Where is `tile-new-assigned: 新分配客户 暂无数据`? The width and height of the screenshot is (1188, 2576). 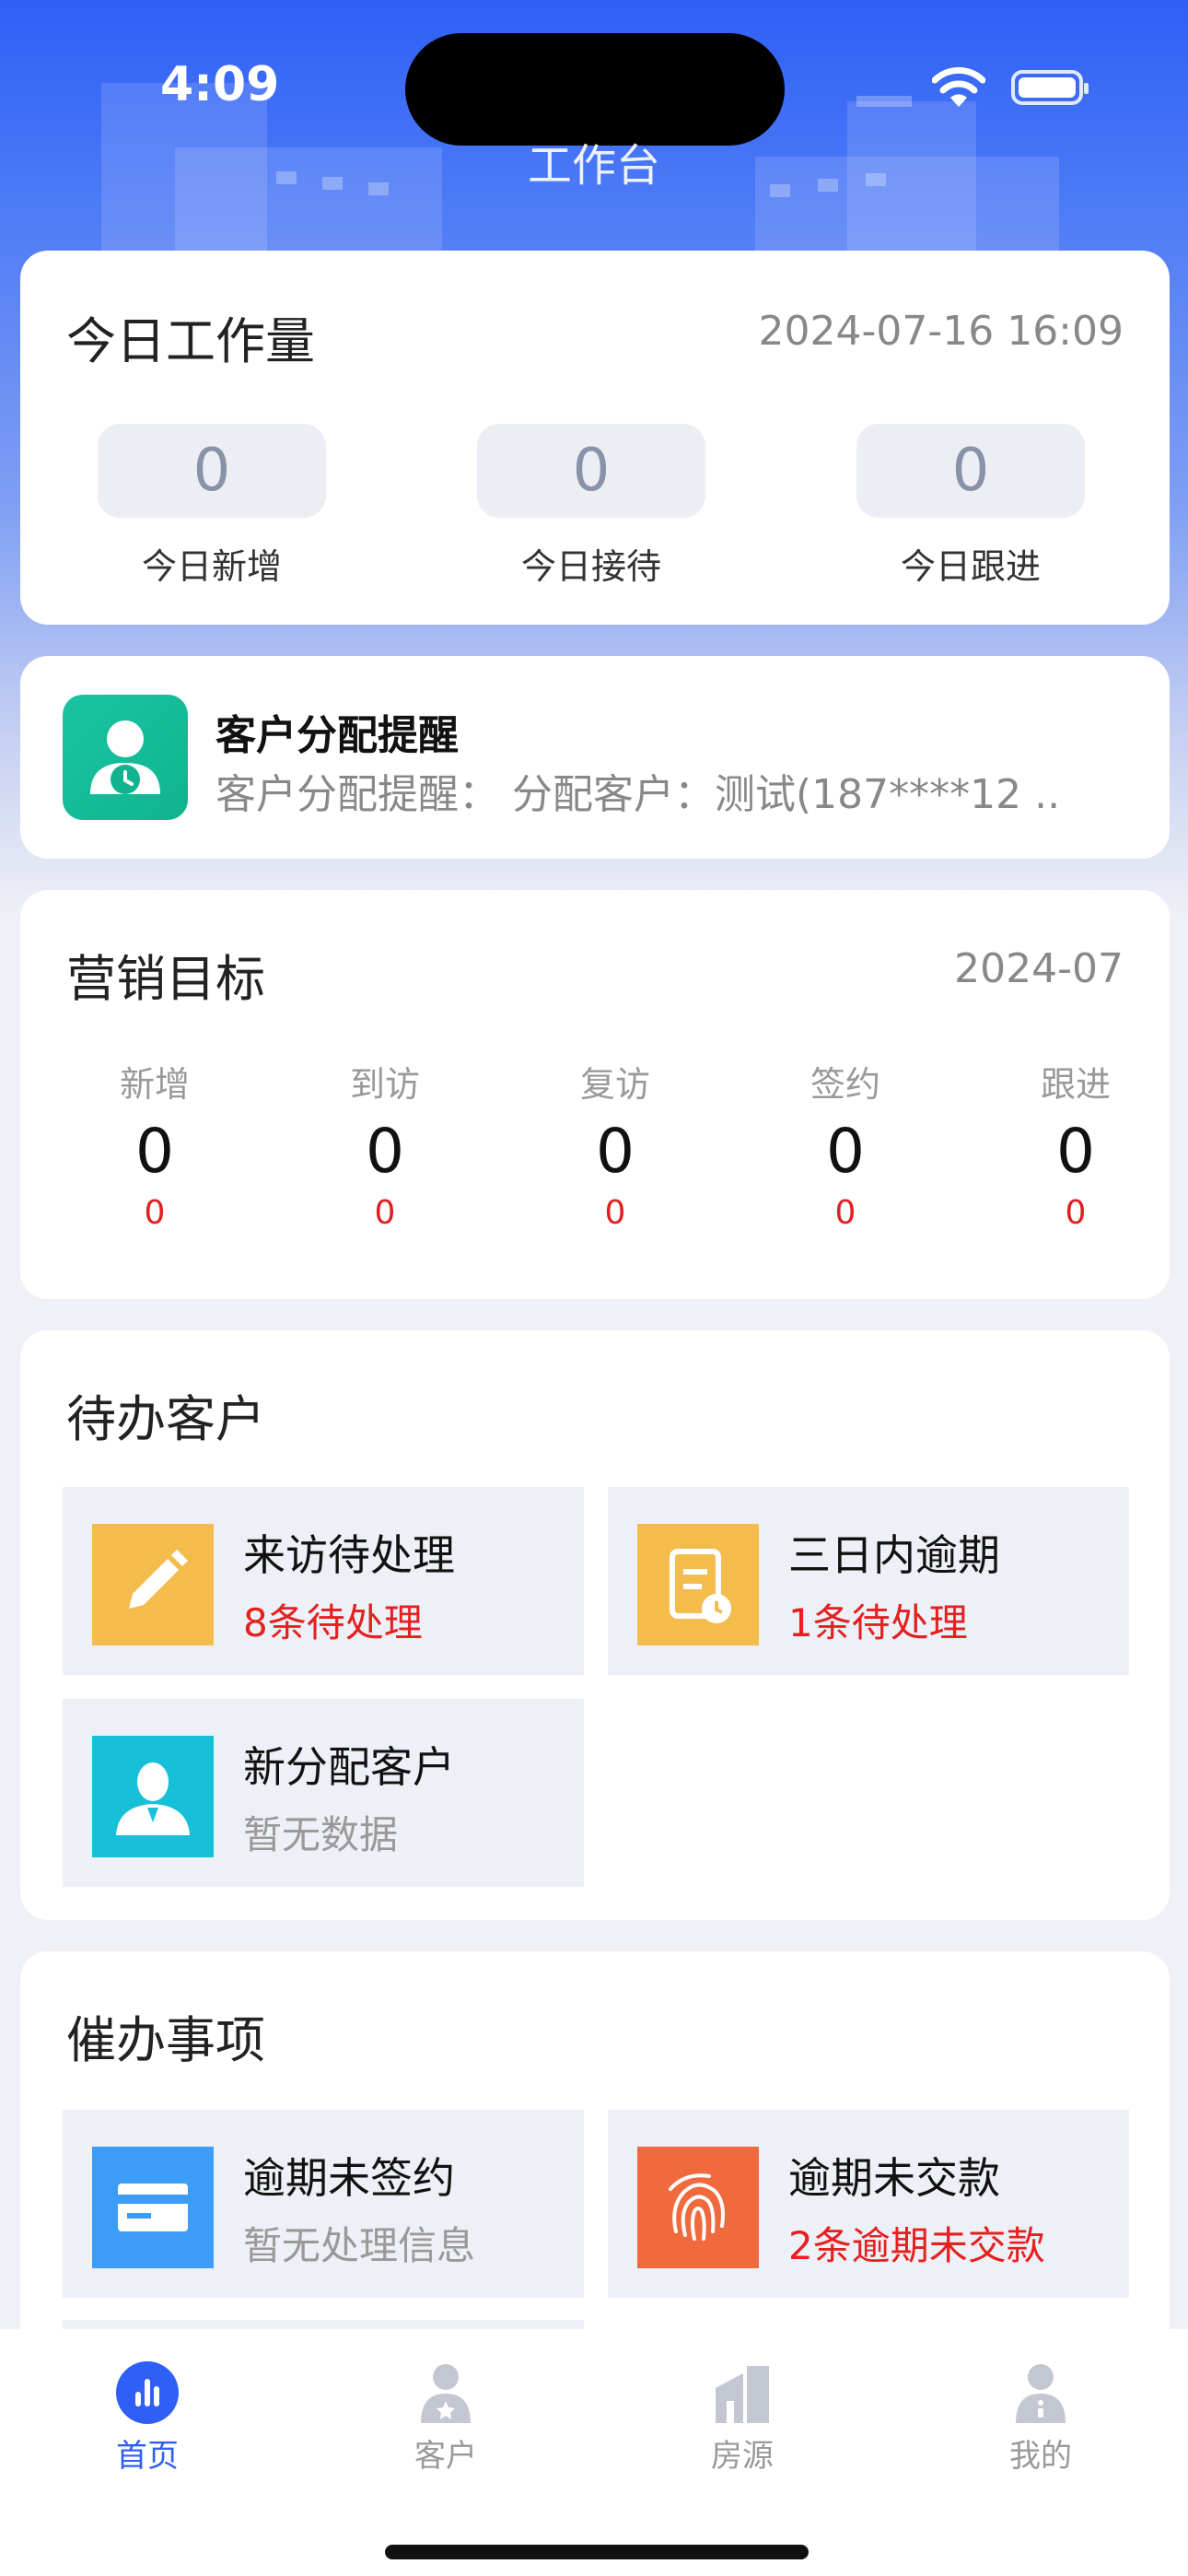
tile-new-assigned: 新分配客户 暂无数据 is located at coordinates (323, 1793).